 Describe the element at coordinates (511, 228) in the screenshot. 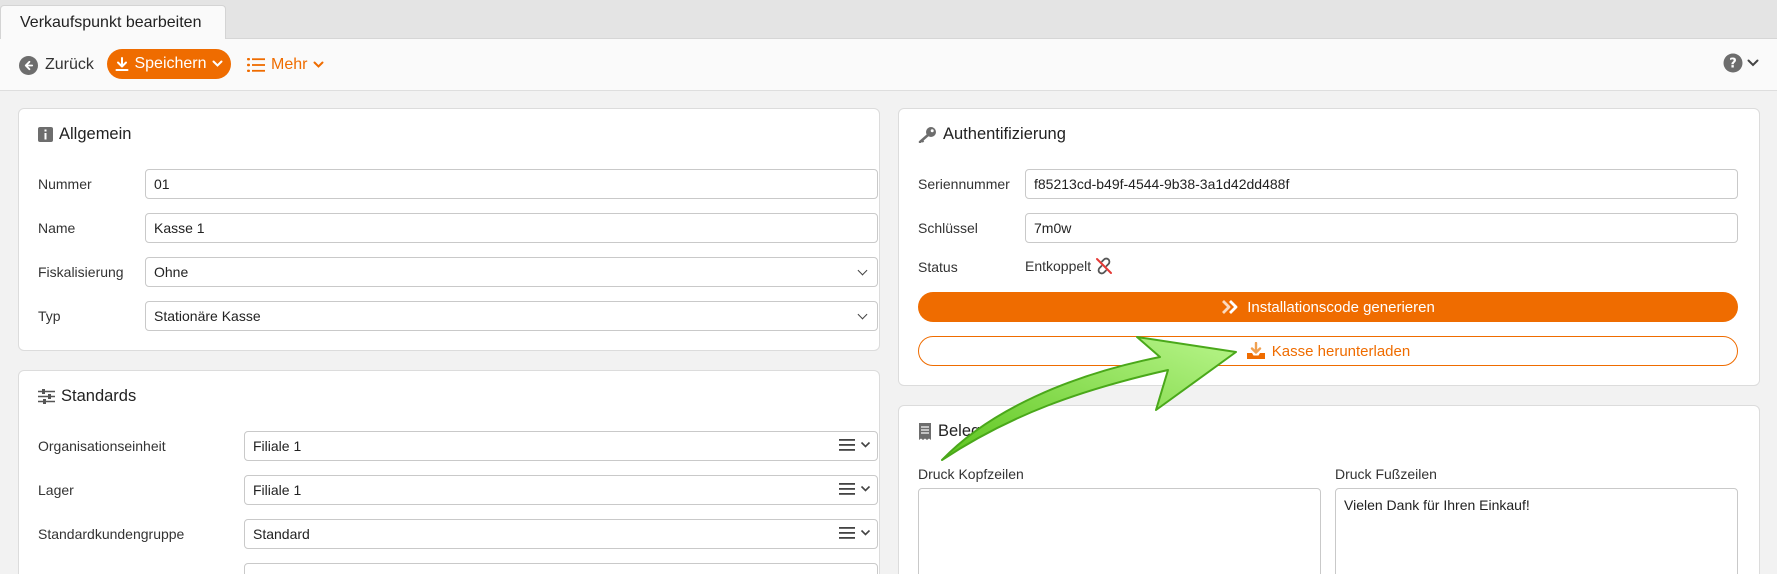

I see `name-input: Kasse 1` at that location.